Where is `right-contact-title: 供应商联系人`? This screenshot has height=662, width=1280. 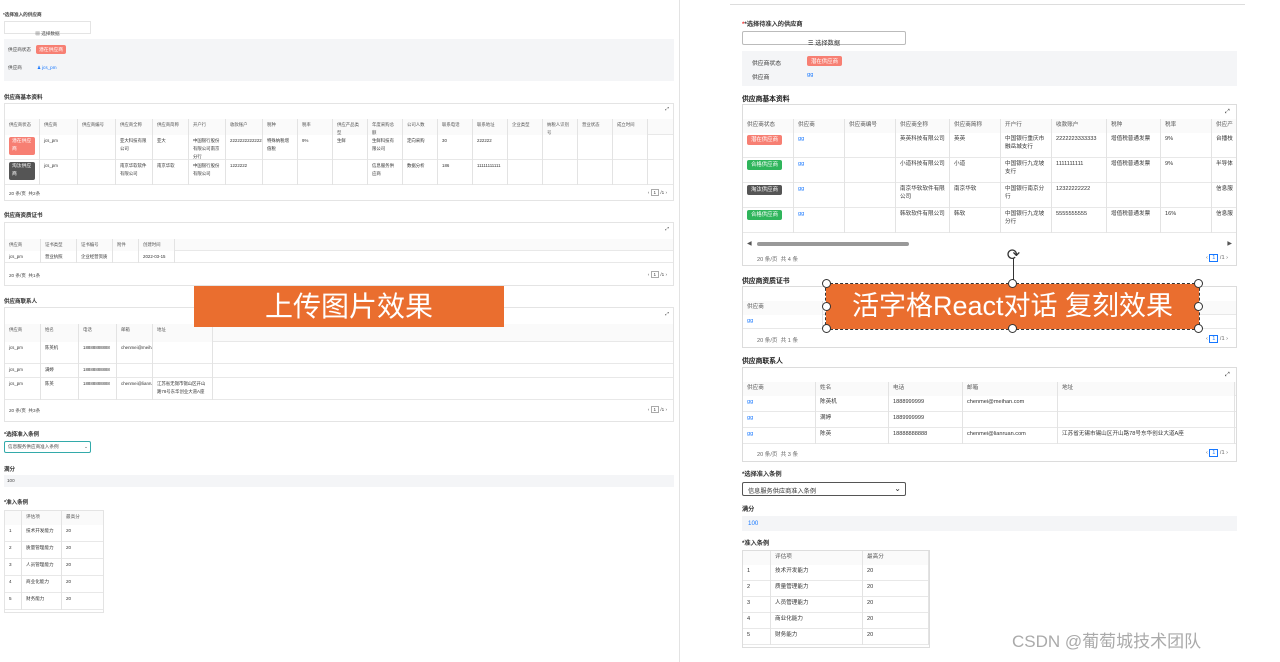
right-contact-title: 供应商联系人 is located at coordinates (762, 361).